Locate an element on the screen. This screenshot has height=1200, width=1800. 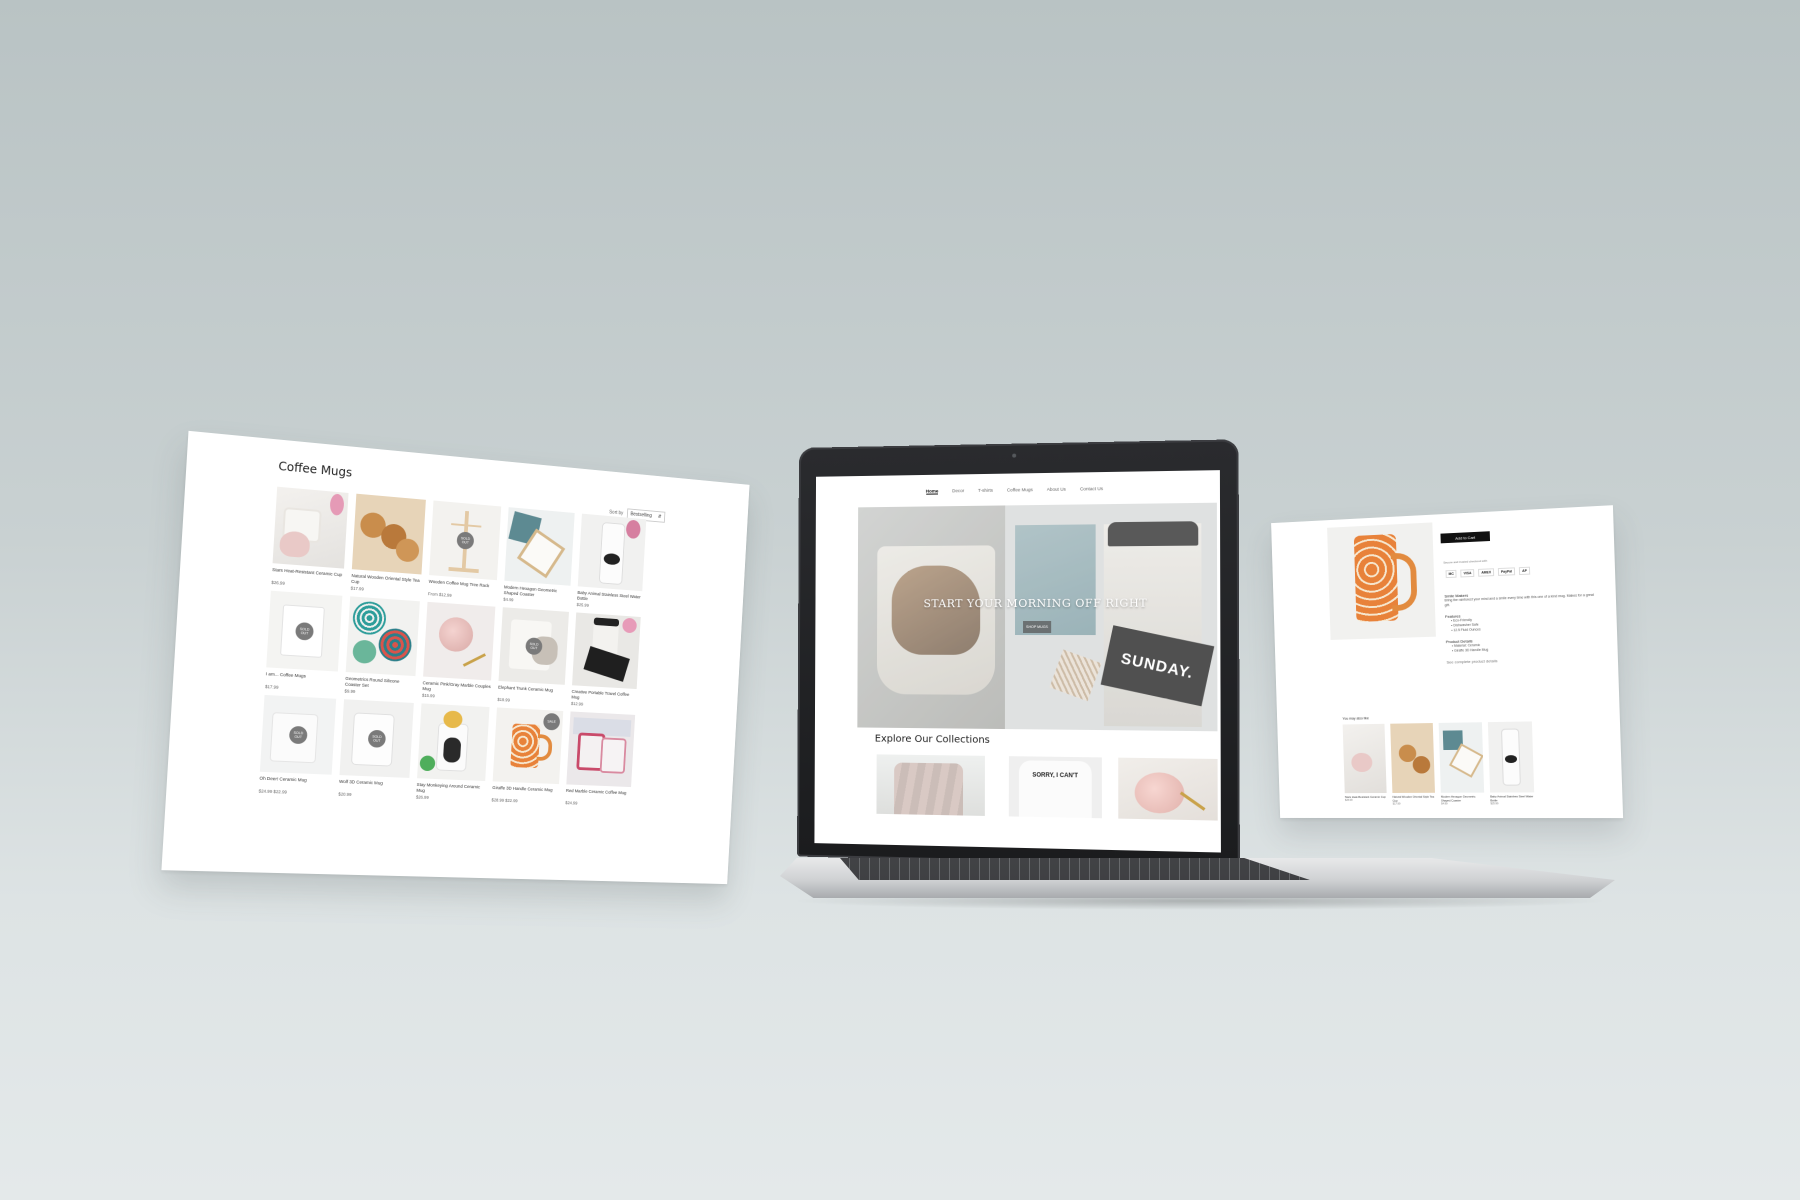
product-image-main is located at coordinates (1381, 581).